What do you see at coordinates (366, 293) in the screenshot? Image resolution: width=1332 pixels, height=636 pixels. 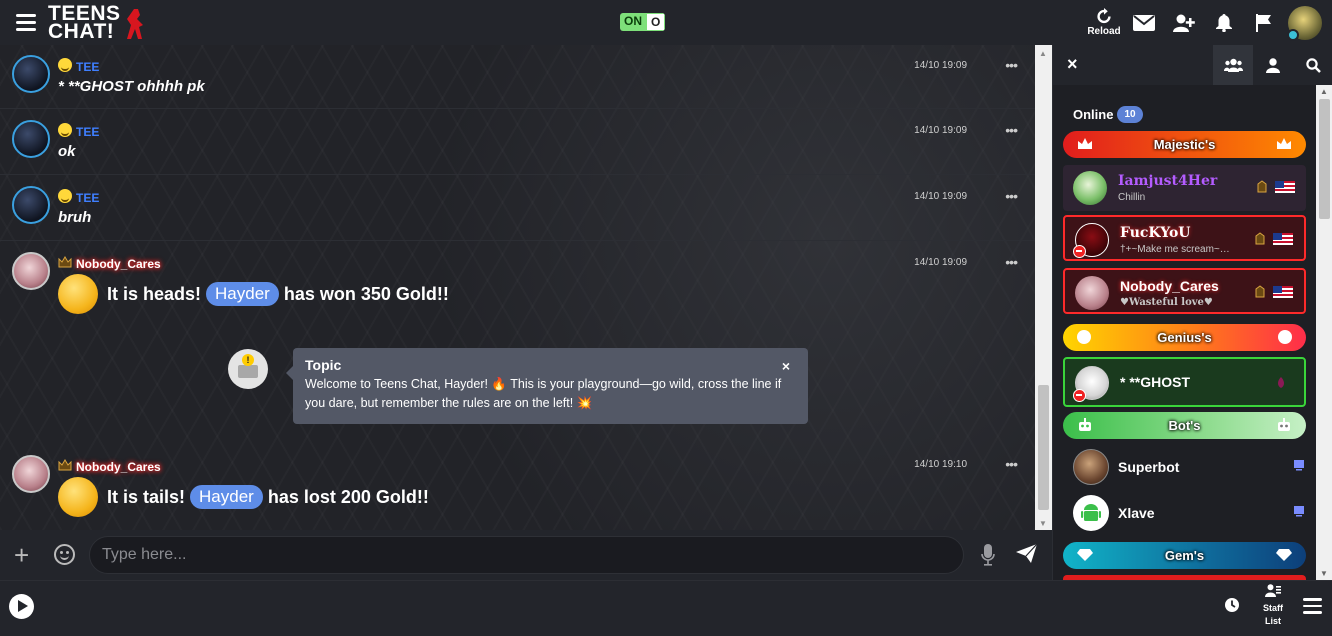 I see `coin-outcome-text: has won 350 Gold!!` at bounding box center [366, 293].